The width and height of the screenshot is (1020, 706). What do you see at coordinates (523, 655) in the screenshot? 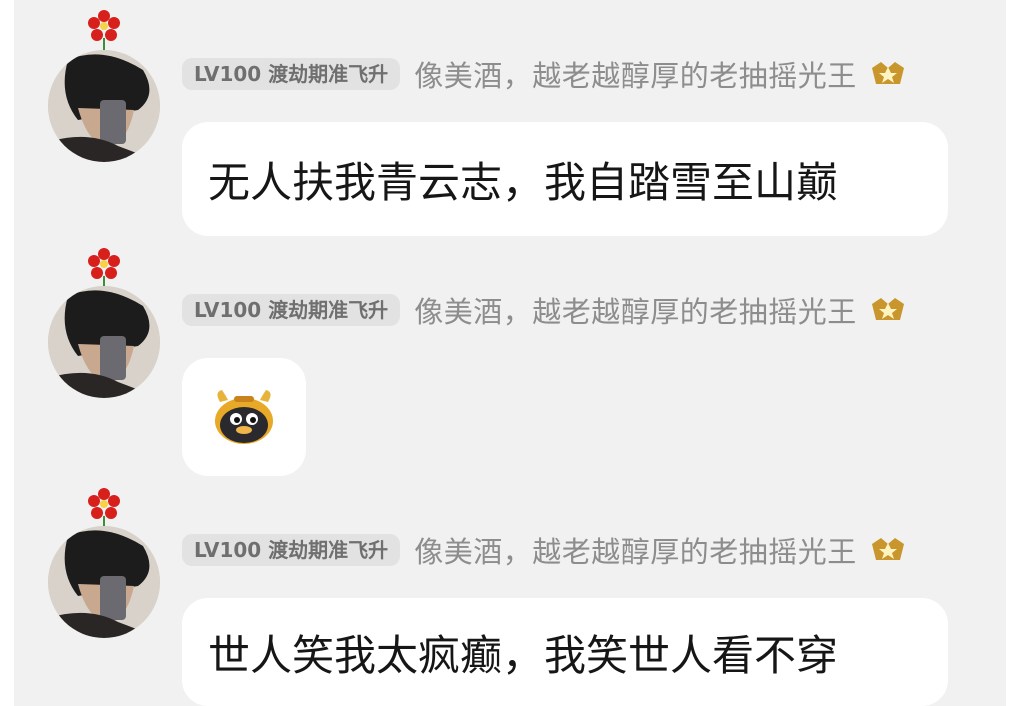
I see `message-text: 世人笑我太疯癫，我笑世人看不穿` at bounding box center [523, 655].